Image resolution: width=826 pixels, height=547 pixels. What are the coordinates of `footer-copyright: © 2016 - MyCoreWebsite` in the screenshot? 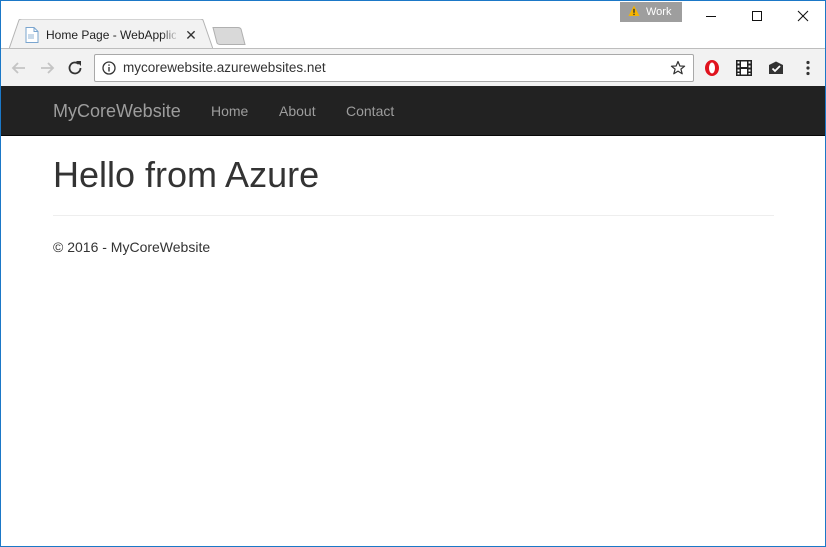 It's located at (132, 247).